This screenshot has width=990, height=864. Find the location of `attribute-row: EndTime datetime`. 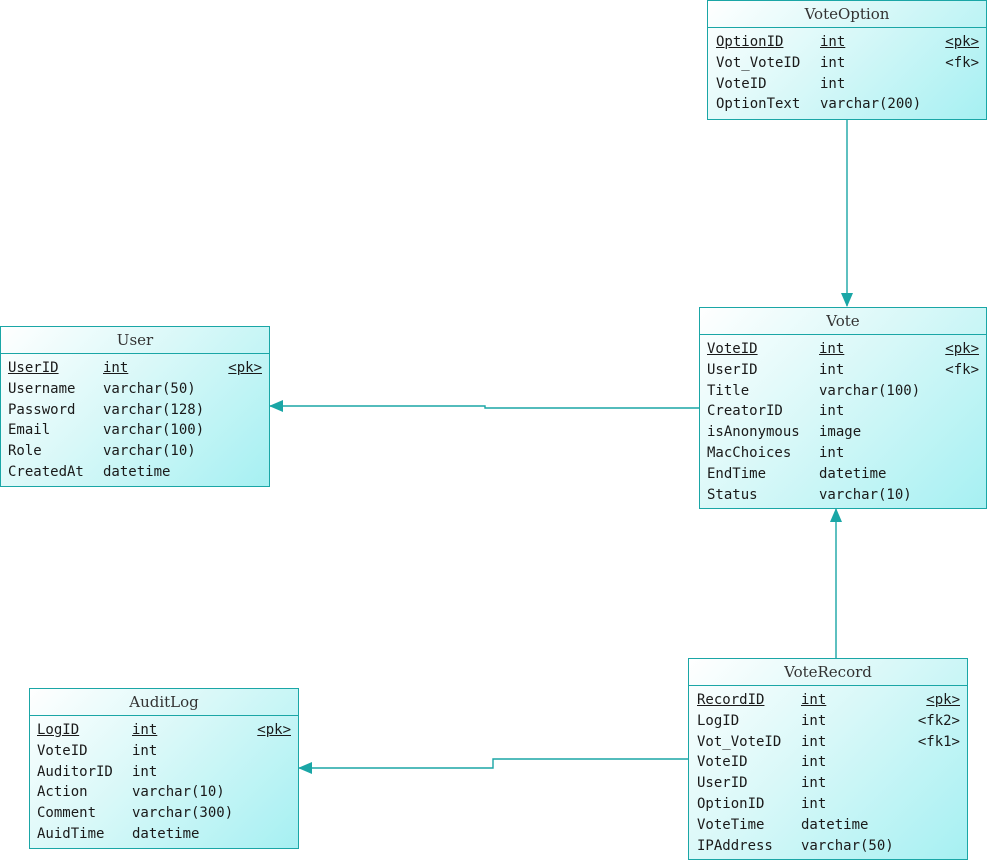

attribute-row: EndTime datetime is located at coordinates (843, 474).